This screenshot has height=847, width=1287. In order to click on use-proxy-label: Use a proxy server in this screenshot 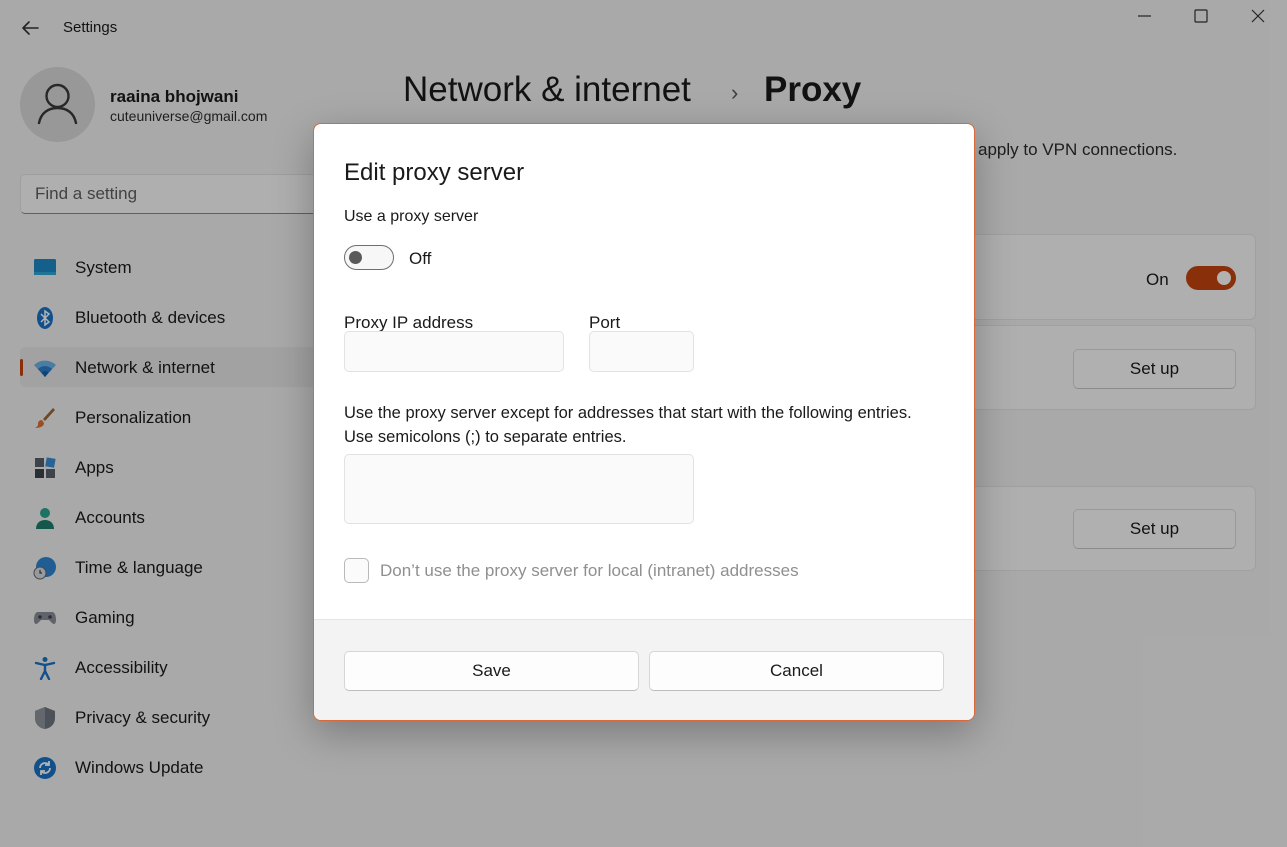, I will do `click(411, 216)`.